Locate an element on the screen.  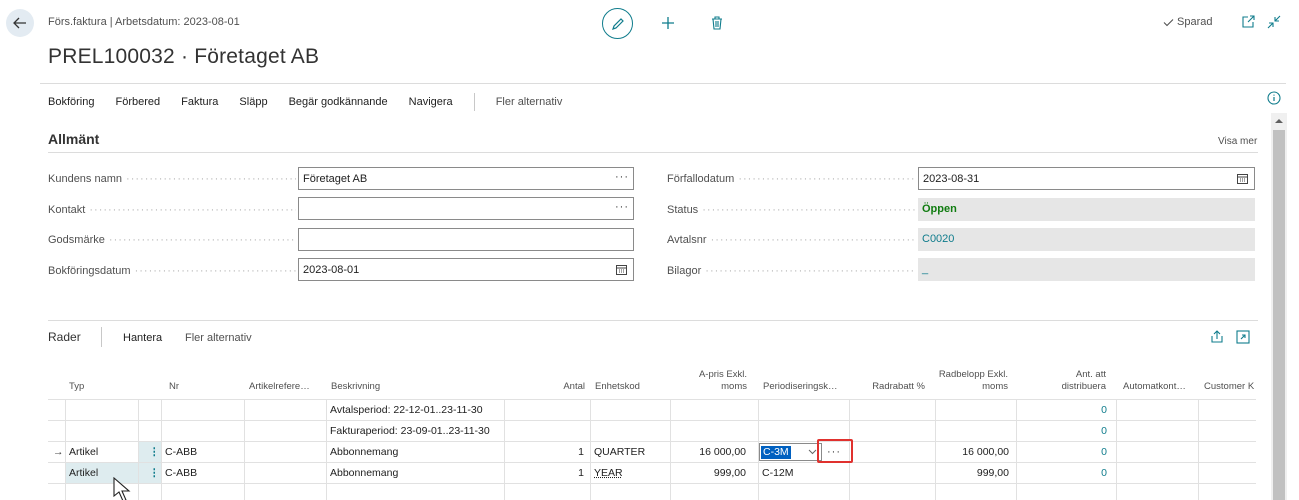
pencil-icon is located at coordinates (618, 24).